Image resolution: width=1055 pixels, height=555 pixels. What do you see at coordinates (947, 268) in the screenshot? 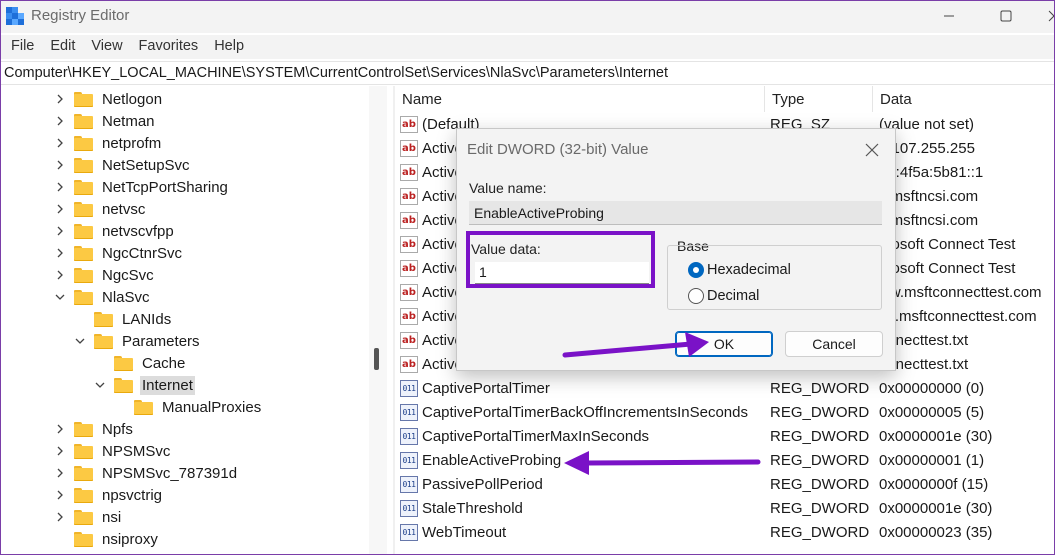
I see `value-data: crosoft Connect Test` at bounding box center [947, 268].